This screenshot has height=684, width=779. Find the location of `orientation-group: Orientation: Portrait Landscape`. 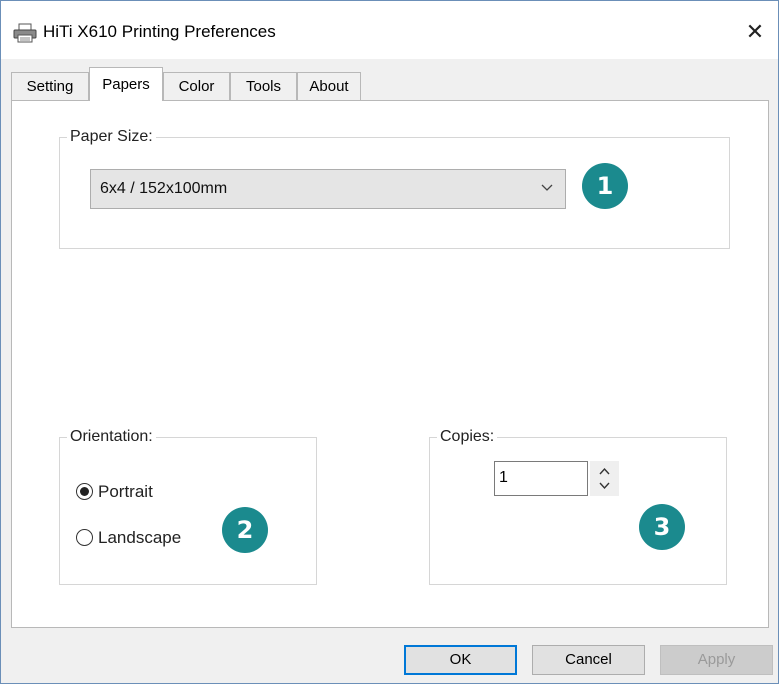

orientation-group: Orientation: Portrait Landscape is located at coordinates (188, 506).